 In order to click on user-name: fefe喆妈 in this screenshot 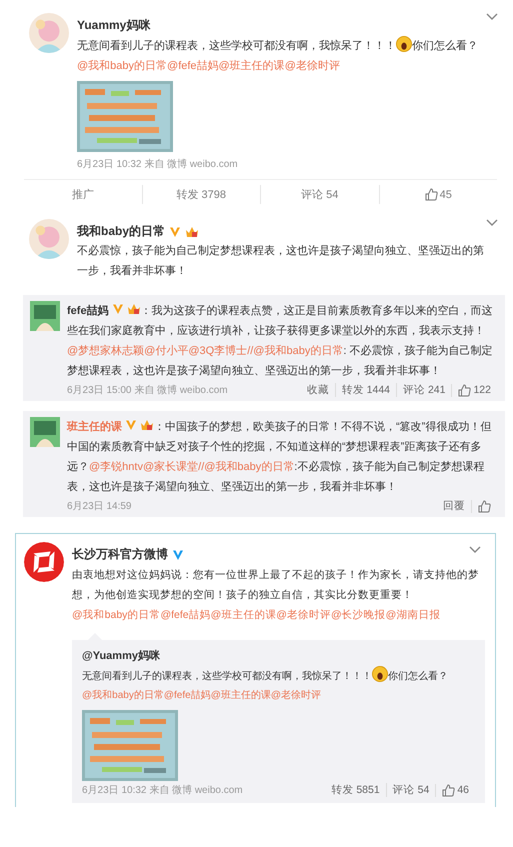, I will do `click(88, 311)`.